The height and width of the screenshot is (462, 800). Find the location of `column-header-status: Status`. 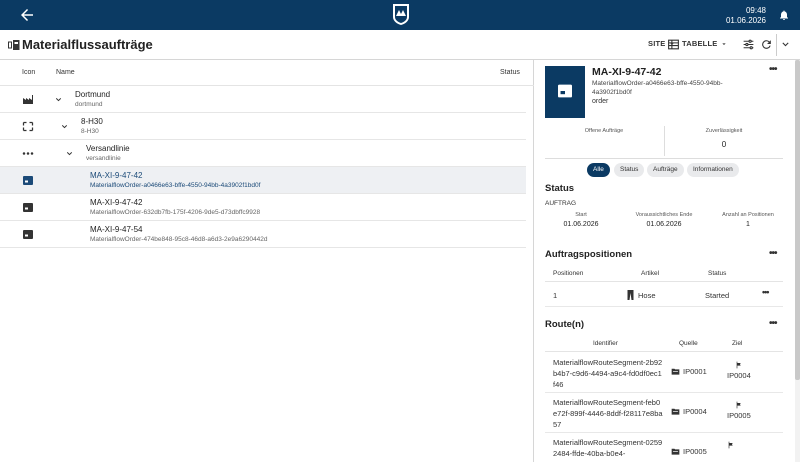

column-header-status: Status is located at coordinates (510, 72).